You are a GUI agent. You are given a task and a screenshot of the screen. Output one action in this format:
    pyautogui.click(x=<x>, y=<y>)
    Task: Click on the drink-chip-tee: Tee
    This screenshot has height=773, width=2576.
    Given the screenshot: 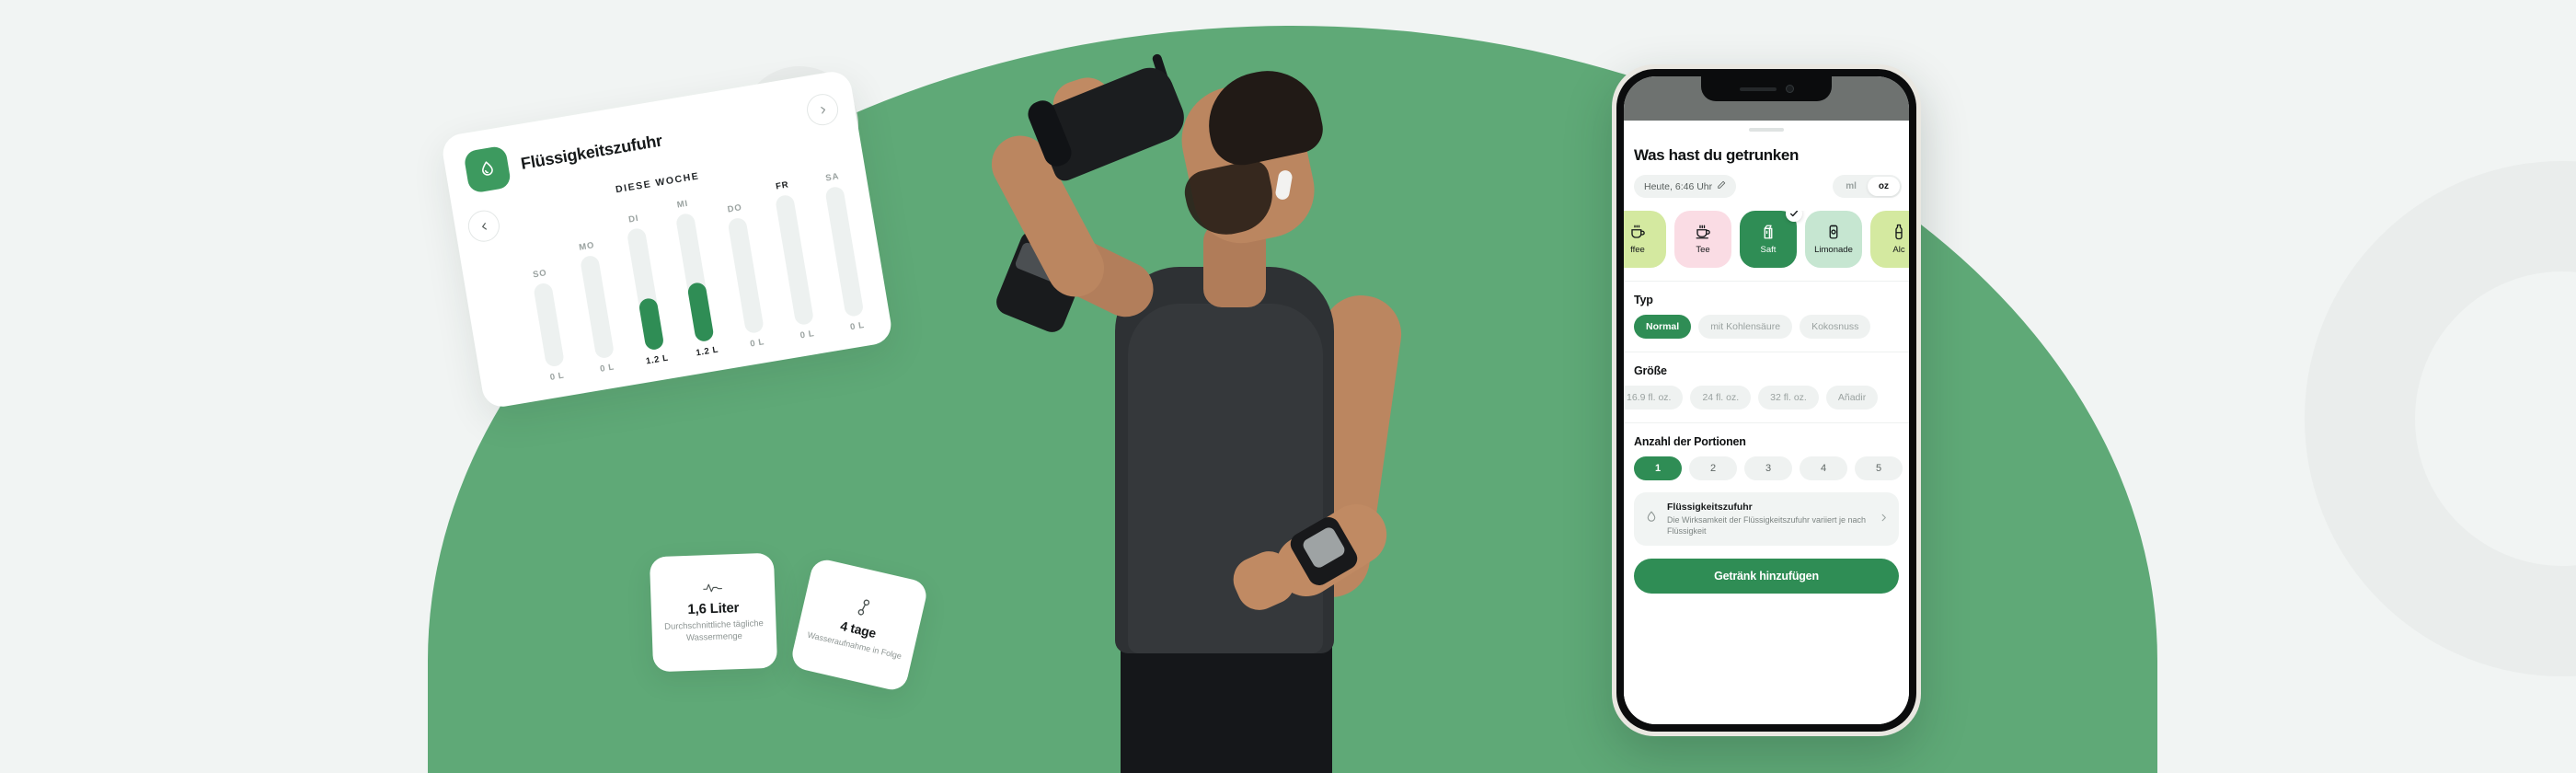 What is the action you would take?
    pyautogui.click(x=1702, y=240)
    